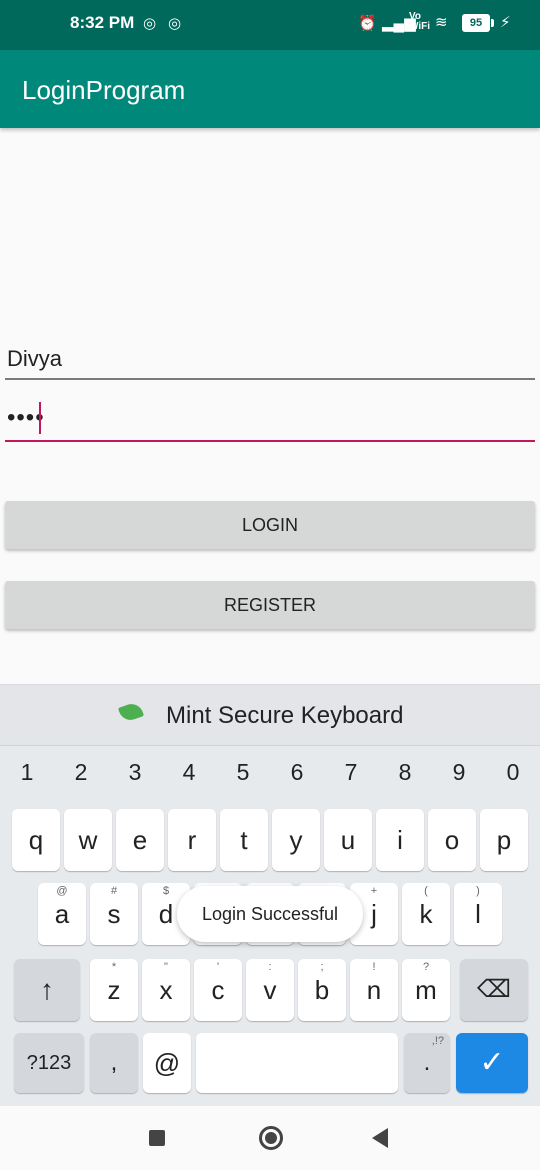 The image size is (540, 1170). What do you see at coordinates (167, 1063) in the screenshot?
I see `at-key: @` at bounding box center [167, 1063].